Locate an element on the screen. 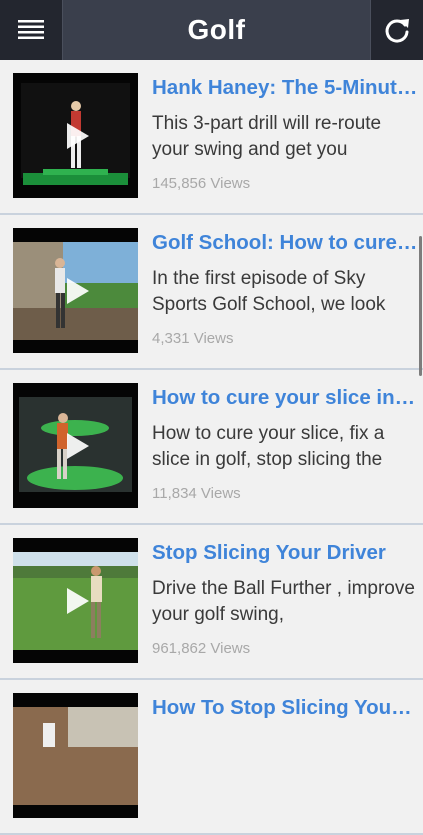 The image size is (423, 835). menu-icon is located at coordinates (31, 29).